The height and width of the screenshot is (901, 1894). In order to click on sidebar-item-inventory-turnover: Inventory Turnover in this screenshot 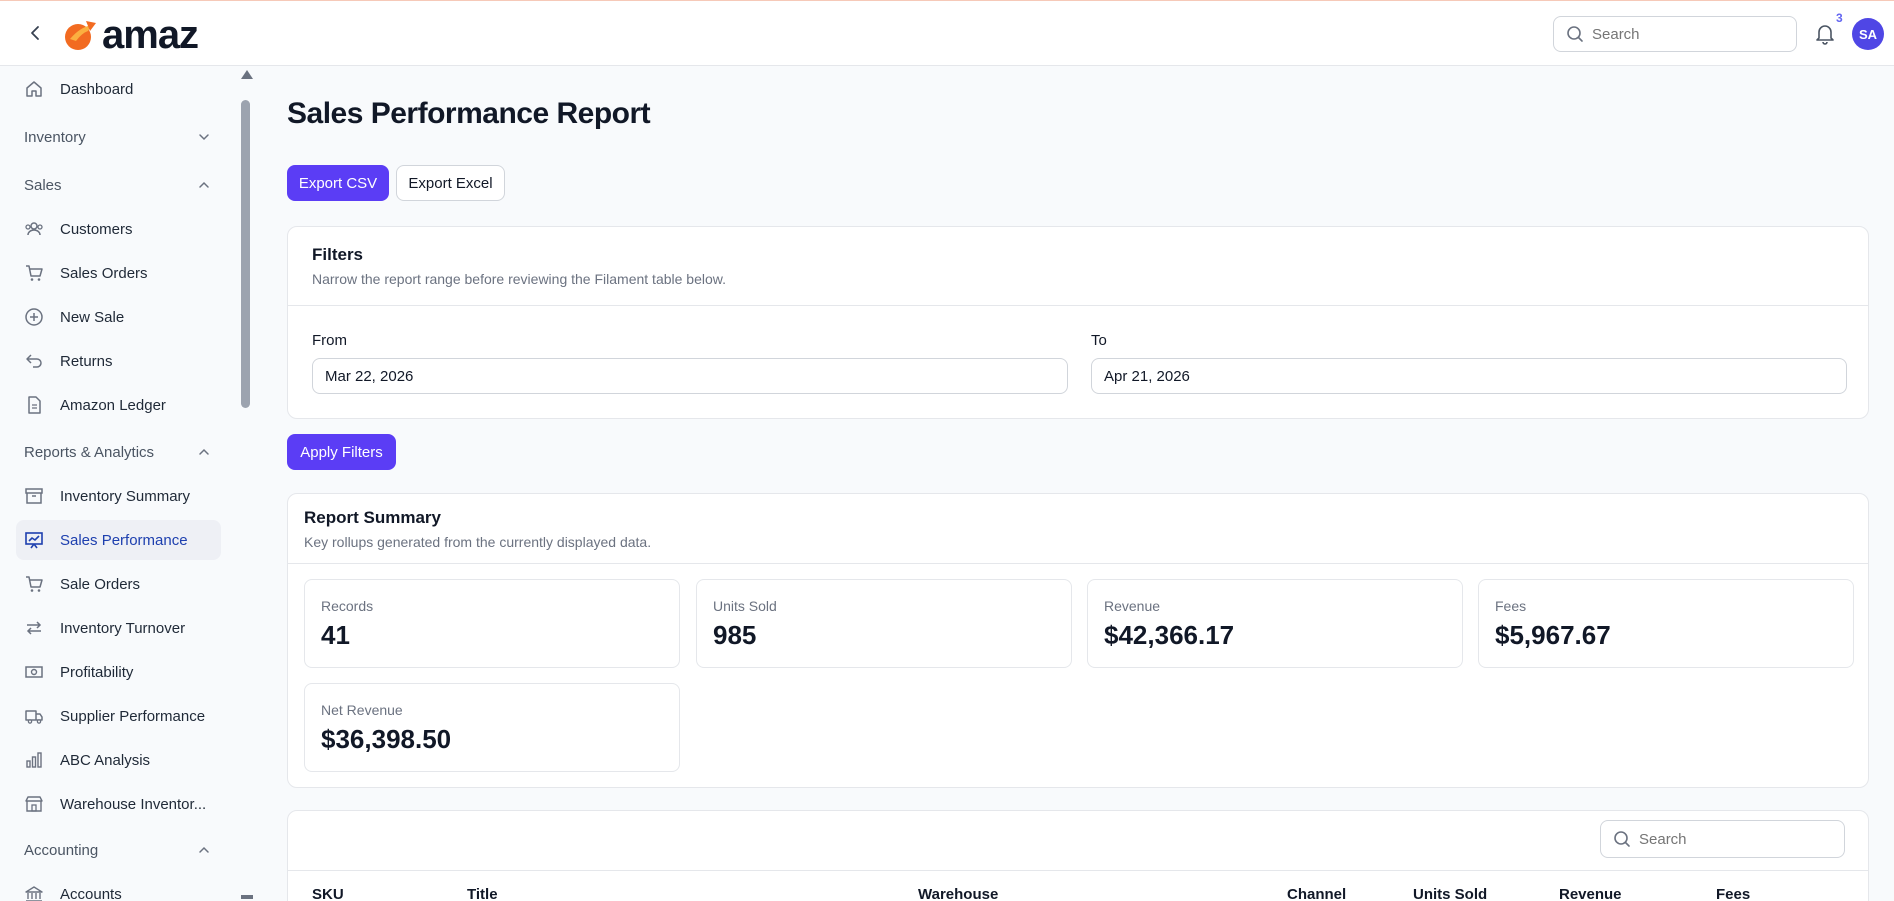, I will do `click(118, 628)`.